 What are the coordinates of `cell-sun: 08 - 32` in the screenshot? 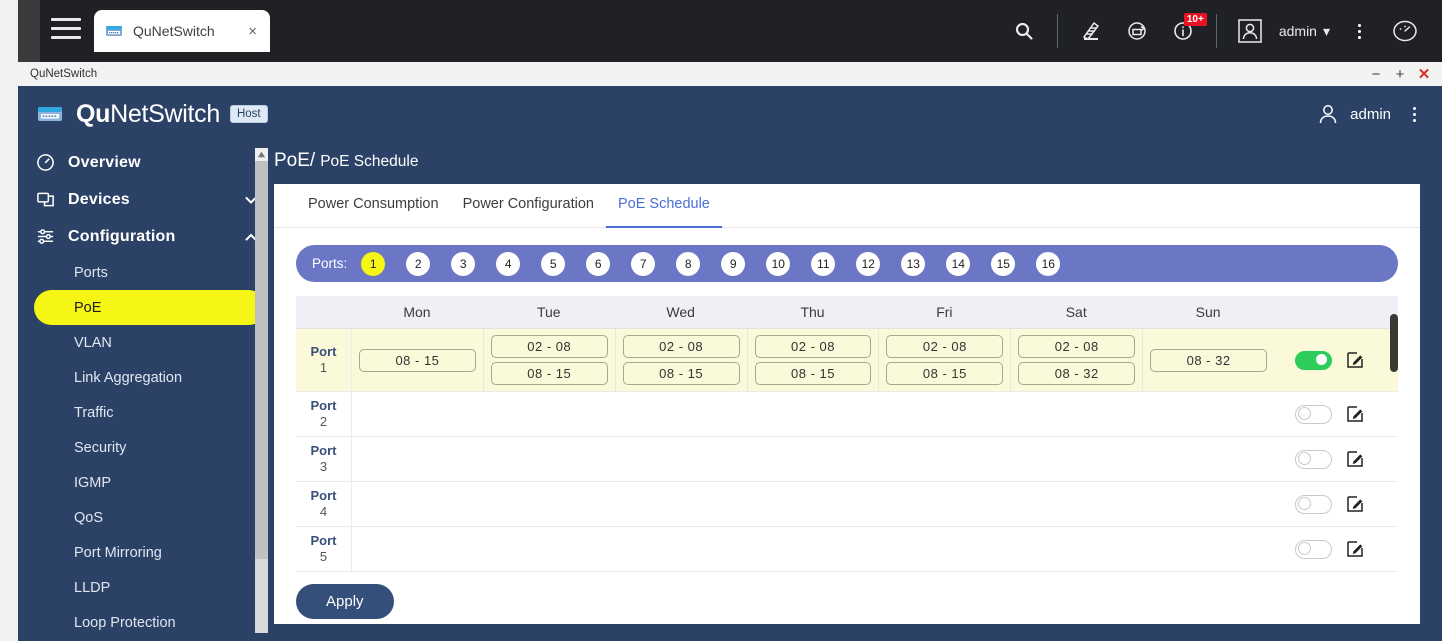 It's located at (1208, 360).